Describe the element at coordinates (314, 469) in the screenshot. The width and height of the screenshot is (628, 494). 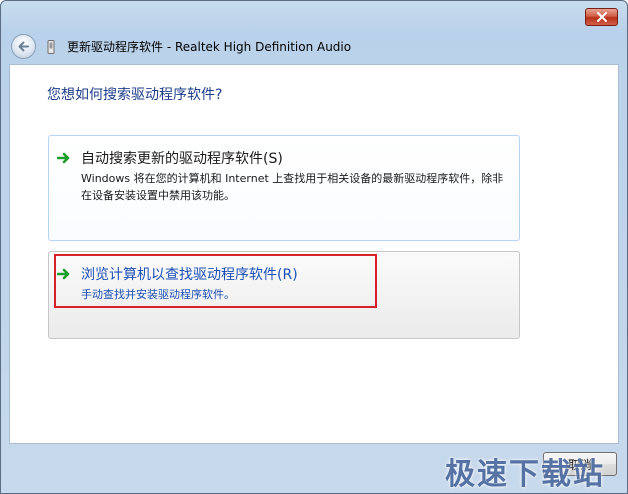
I see `footer-bar: 取消` at that location.